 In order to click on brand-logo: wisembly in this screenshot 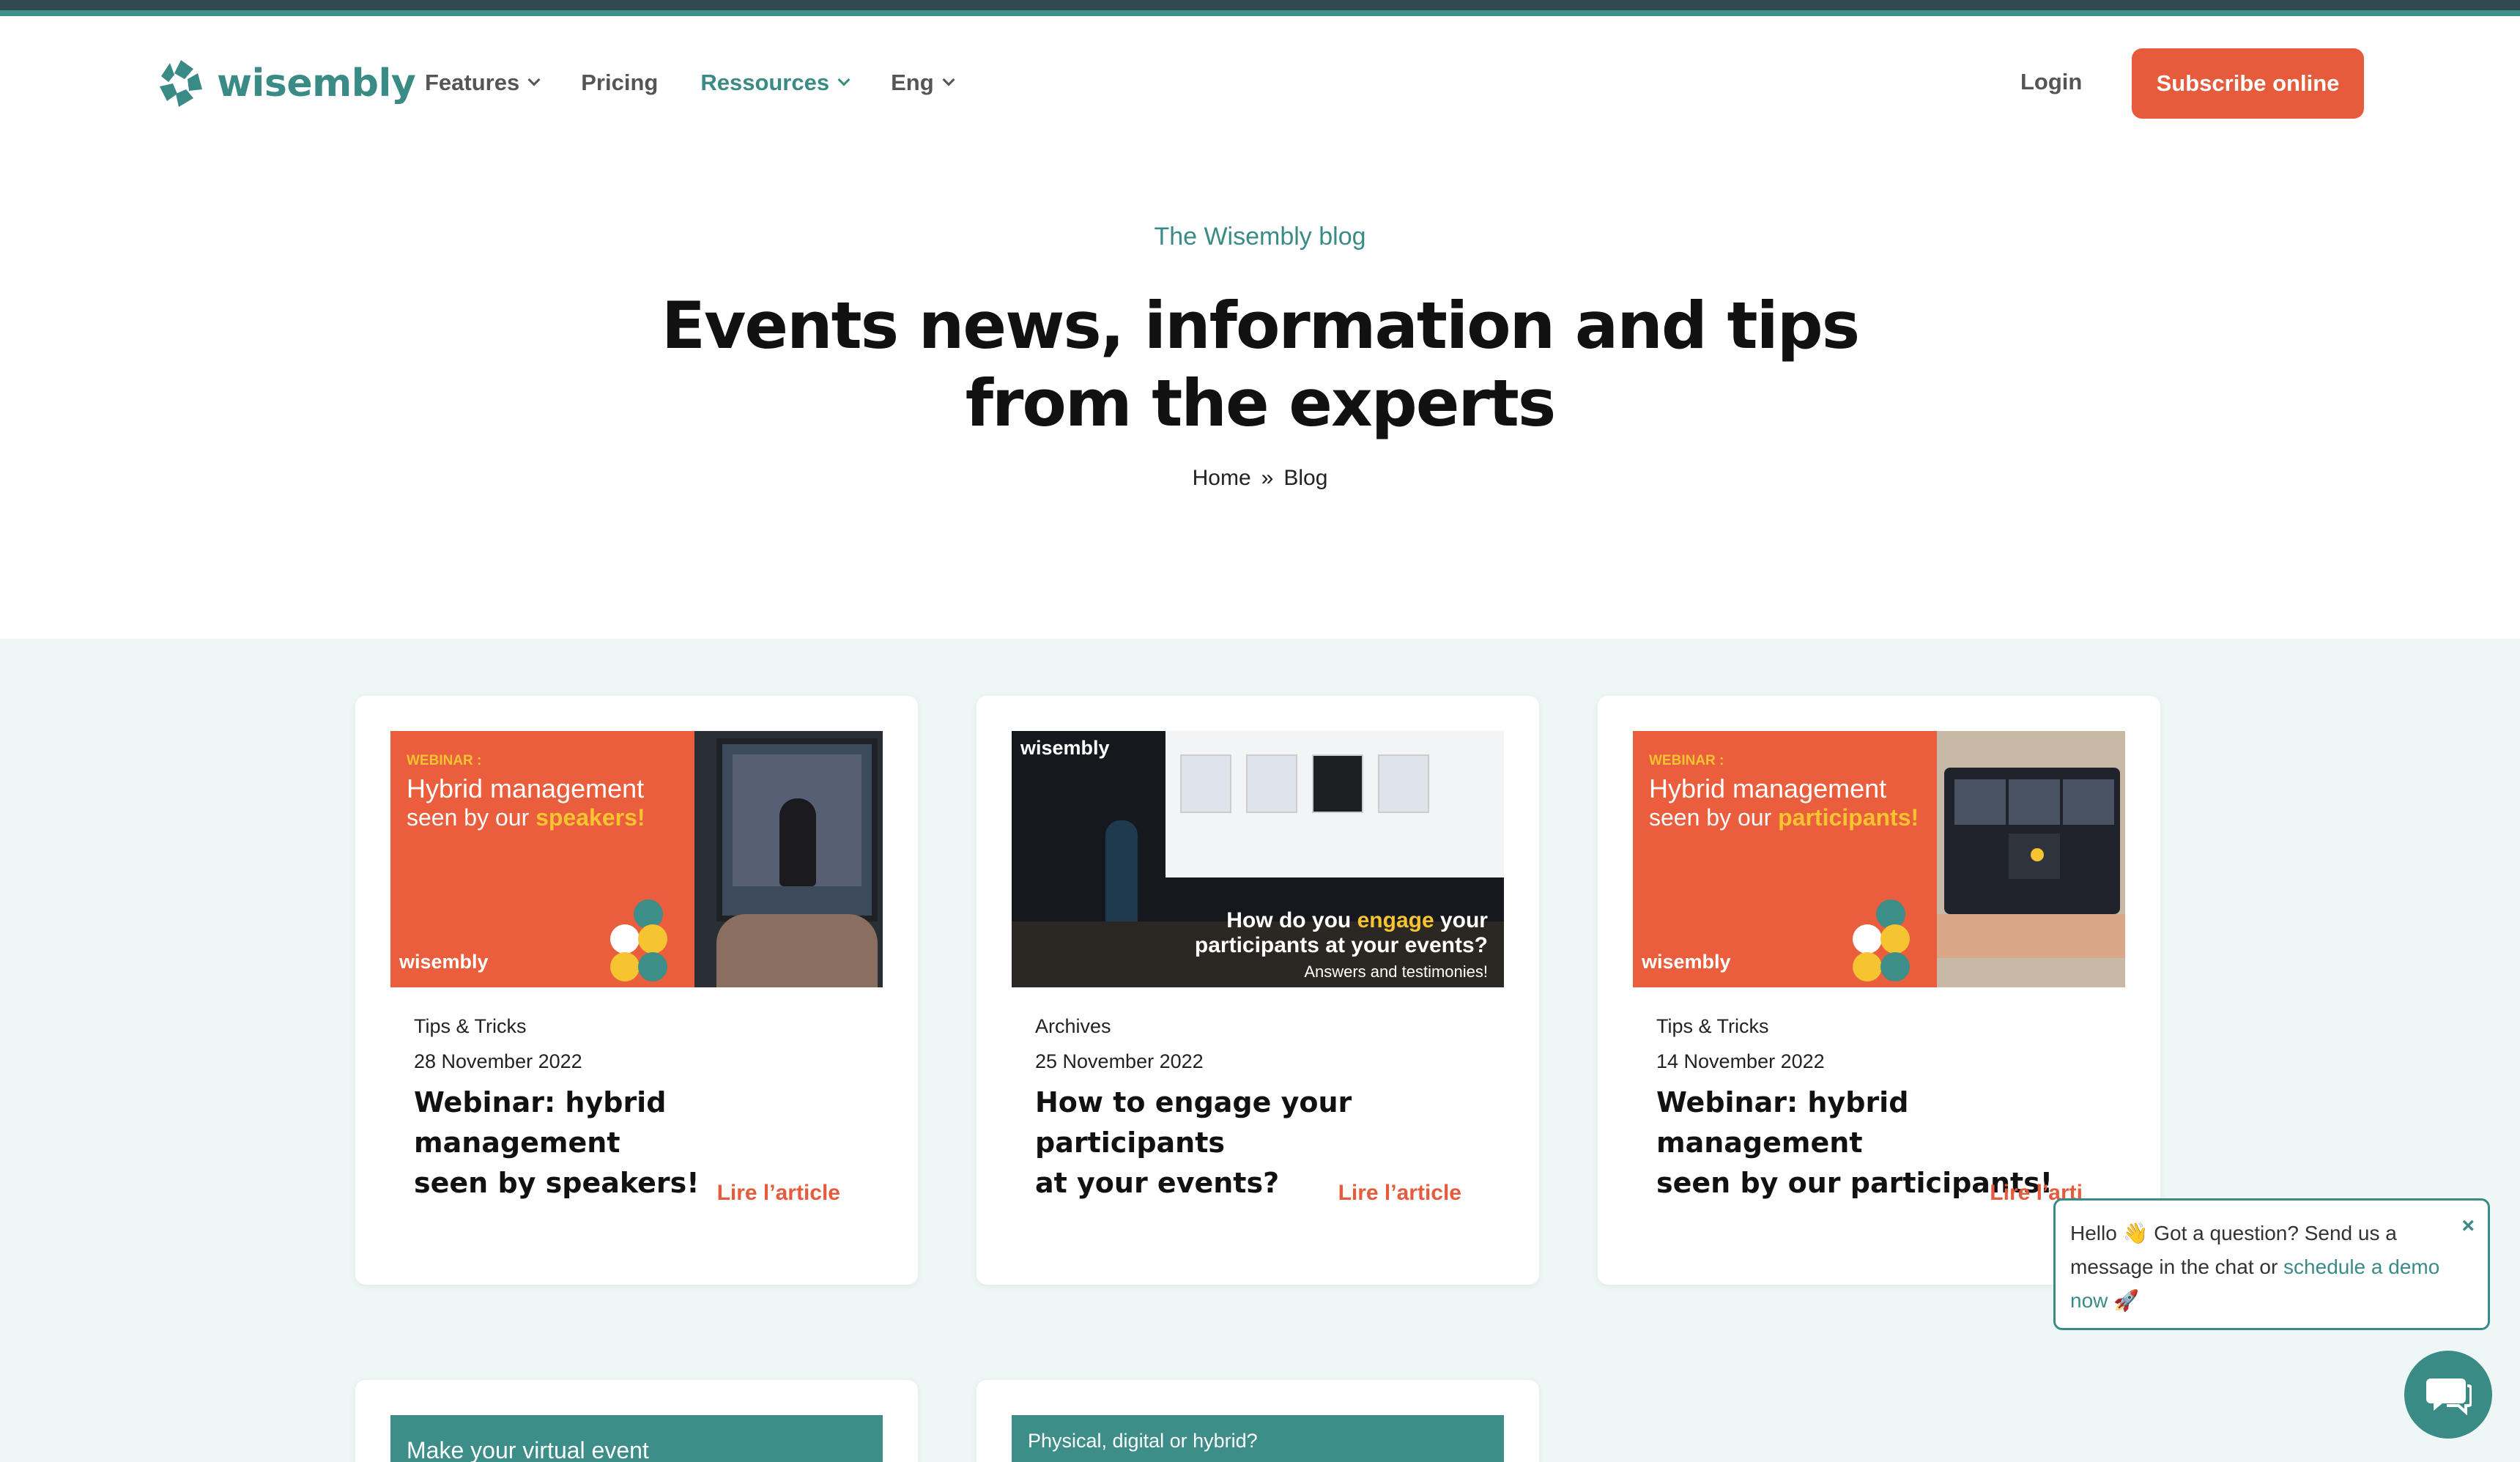, I will do `click(285, 83)`.